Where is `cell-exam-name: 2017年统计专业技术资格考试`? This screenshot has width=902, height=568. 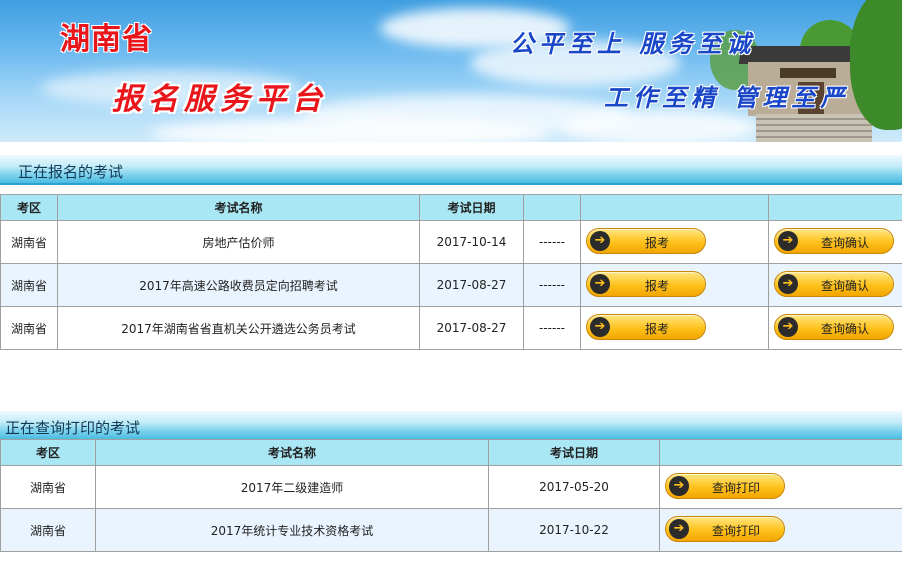 cell-exam-name: 2017年统计专业技术资格考试 is located at coordinates (292, 530).